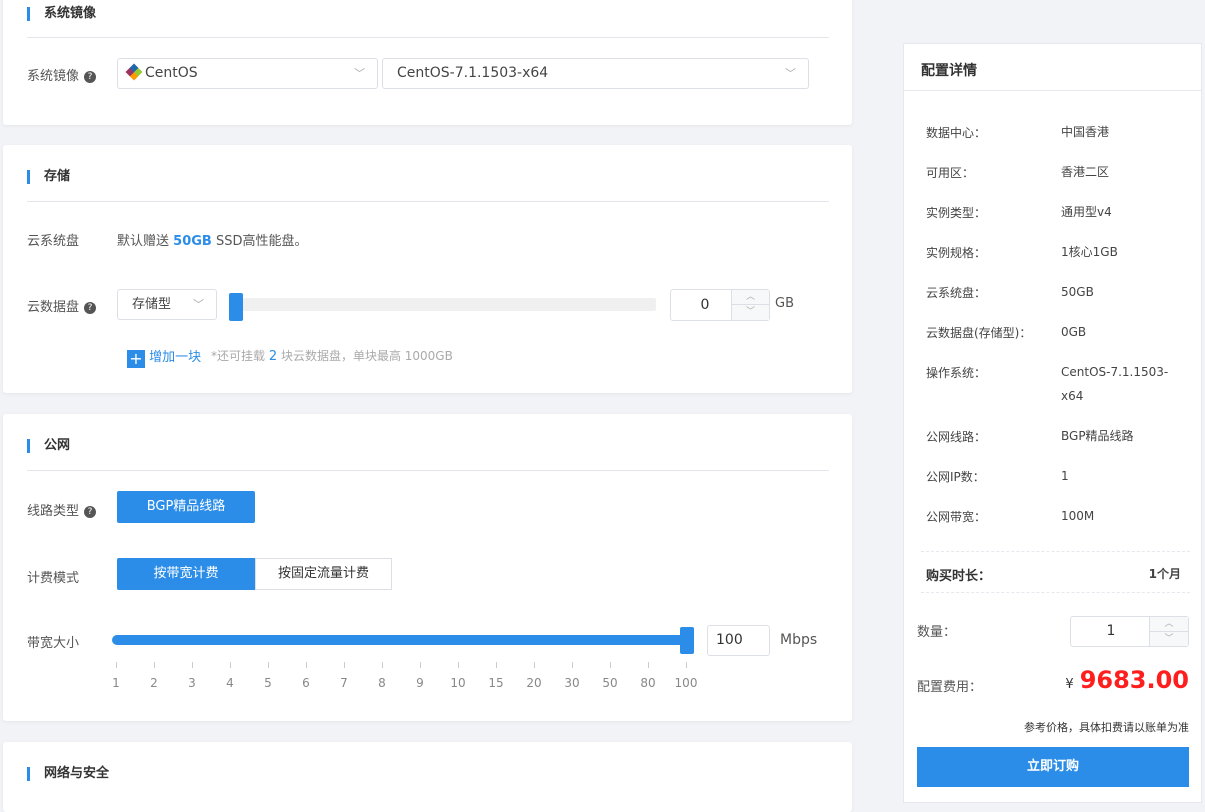  What do you see at coordinates (956, 517) in the screenshot?
I see `summary-key: 公网带宽：` at bounding box center [956, 517].